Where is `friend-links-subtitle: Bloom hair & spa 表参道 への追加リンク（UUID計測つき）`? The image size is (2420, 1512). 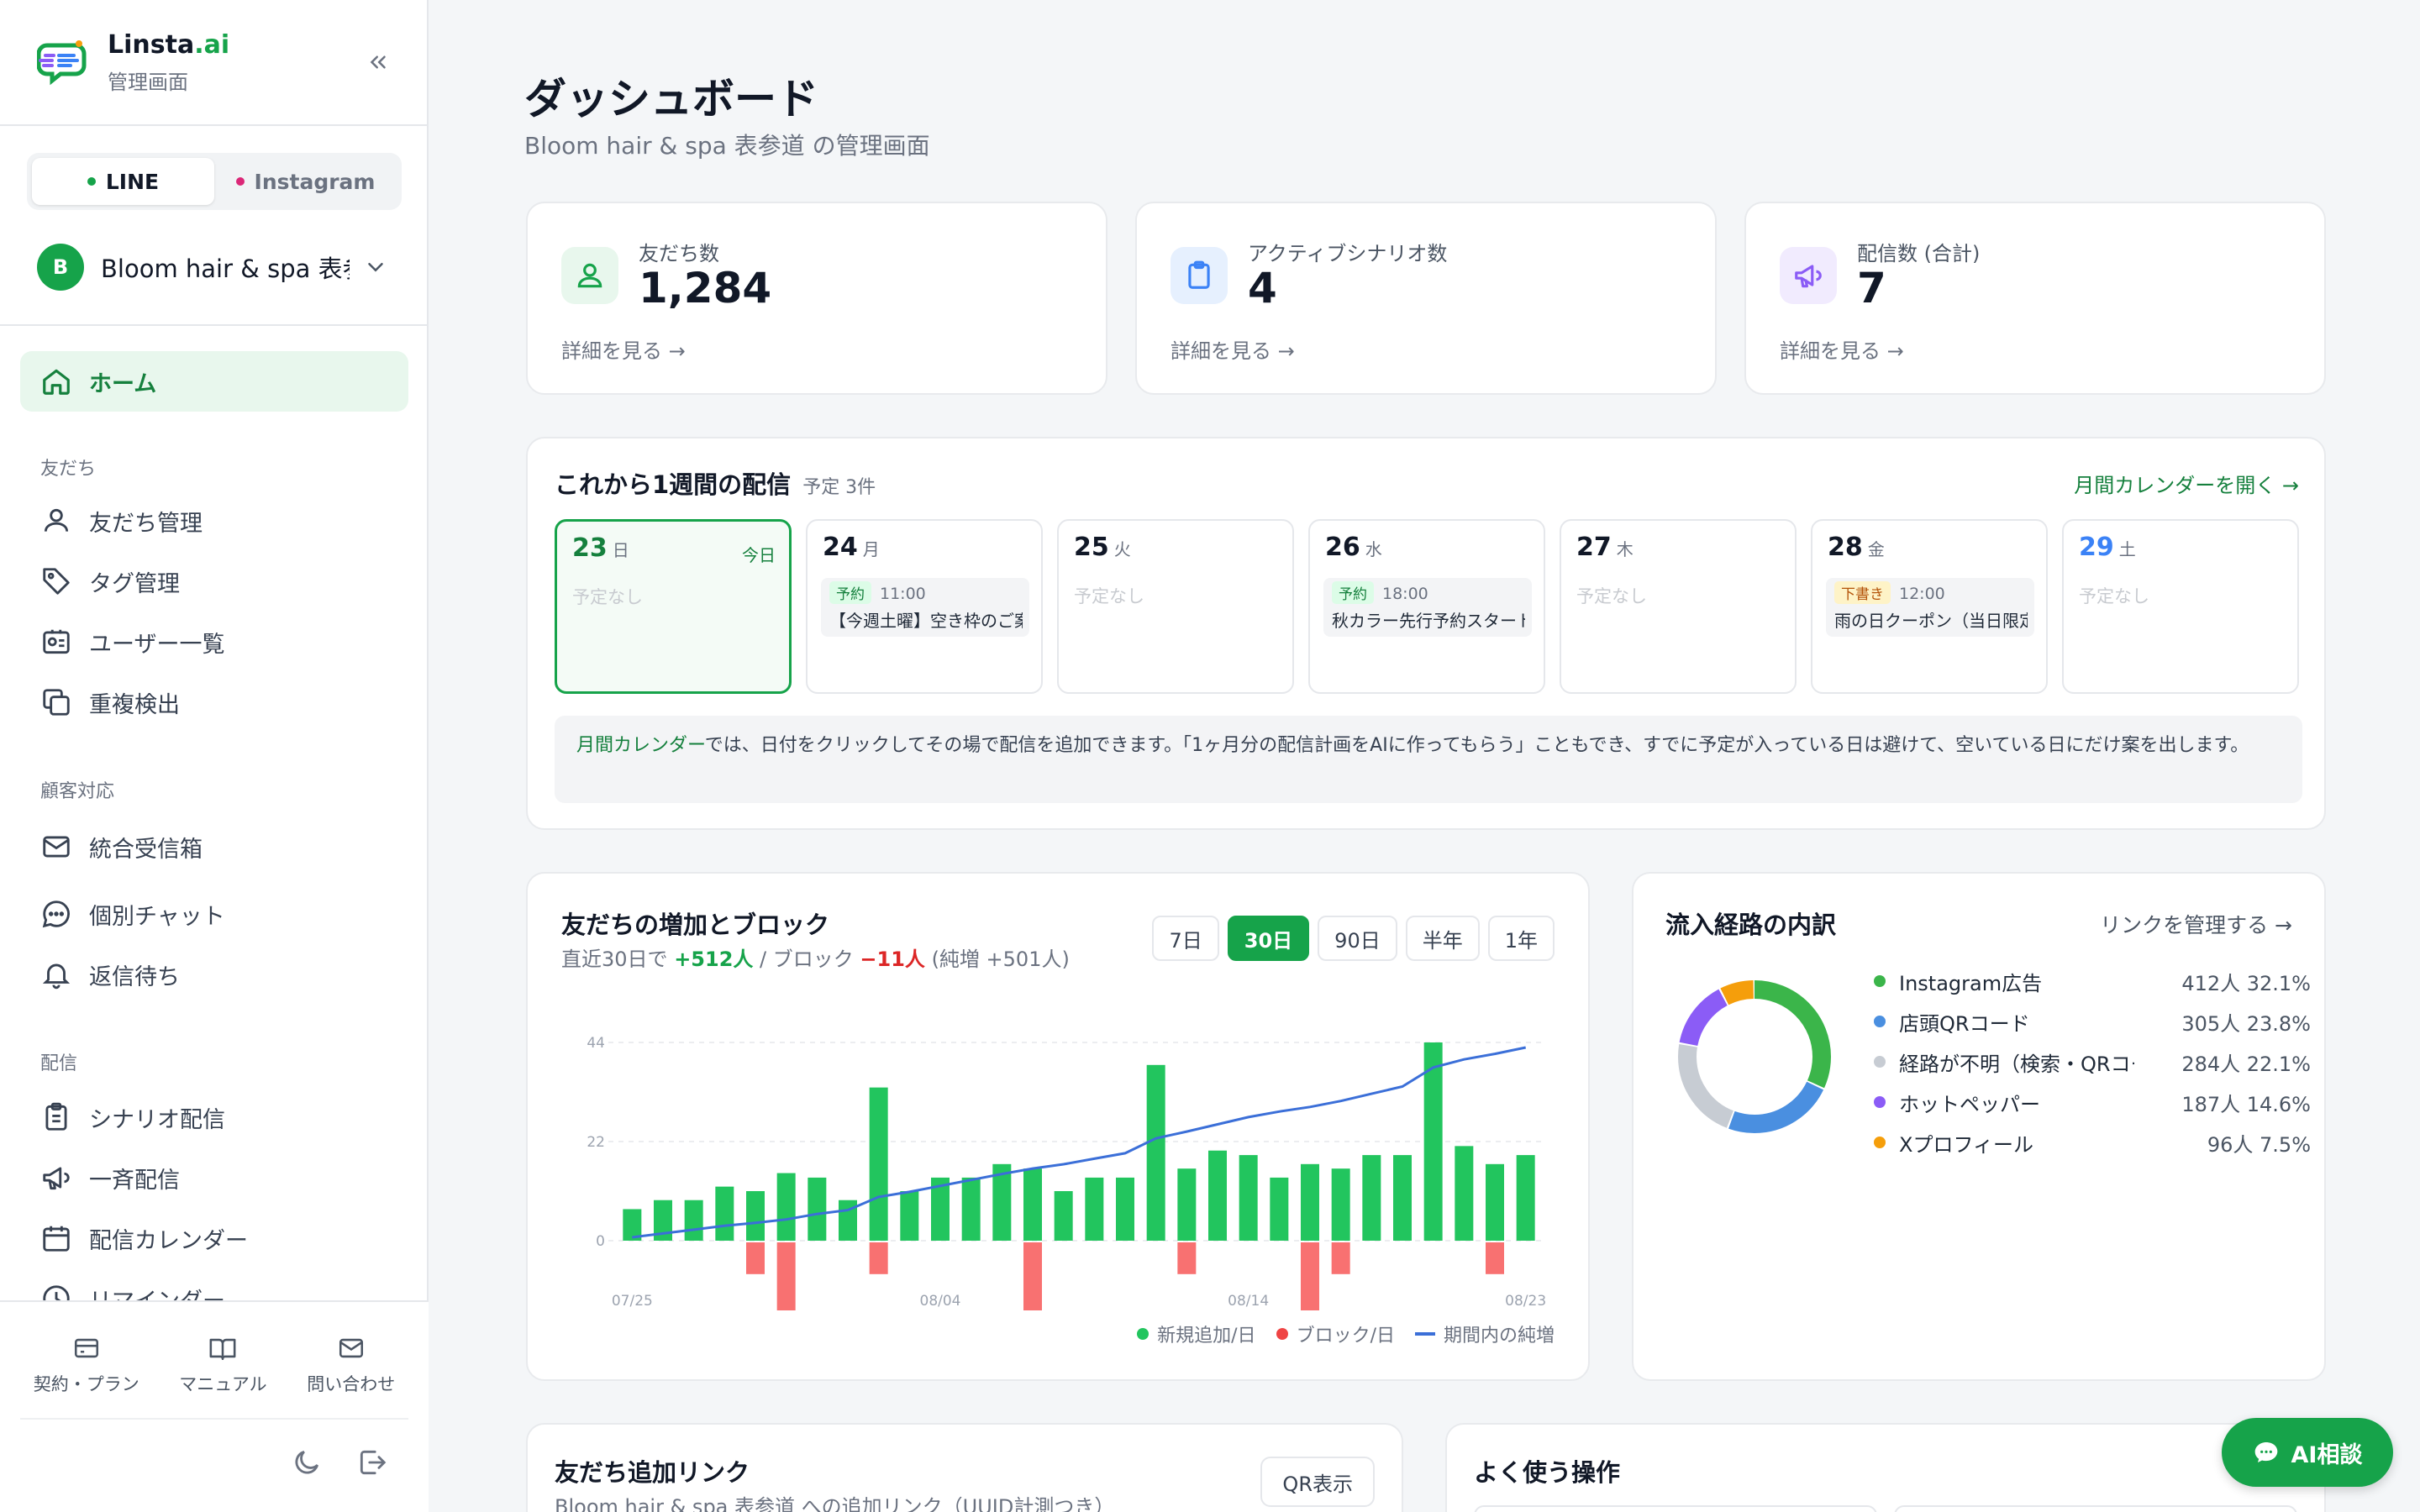
friend-links-subtitle: Bloom hair & spa 表参道 への追加リンク（UUID計測つき） is located at coordinates (835, 1503).